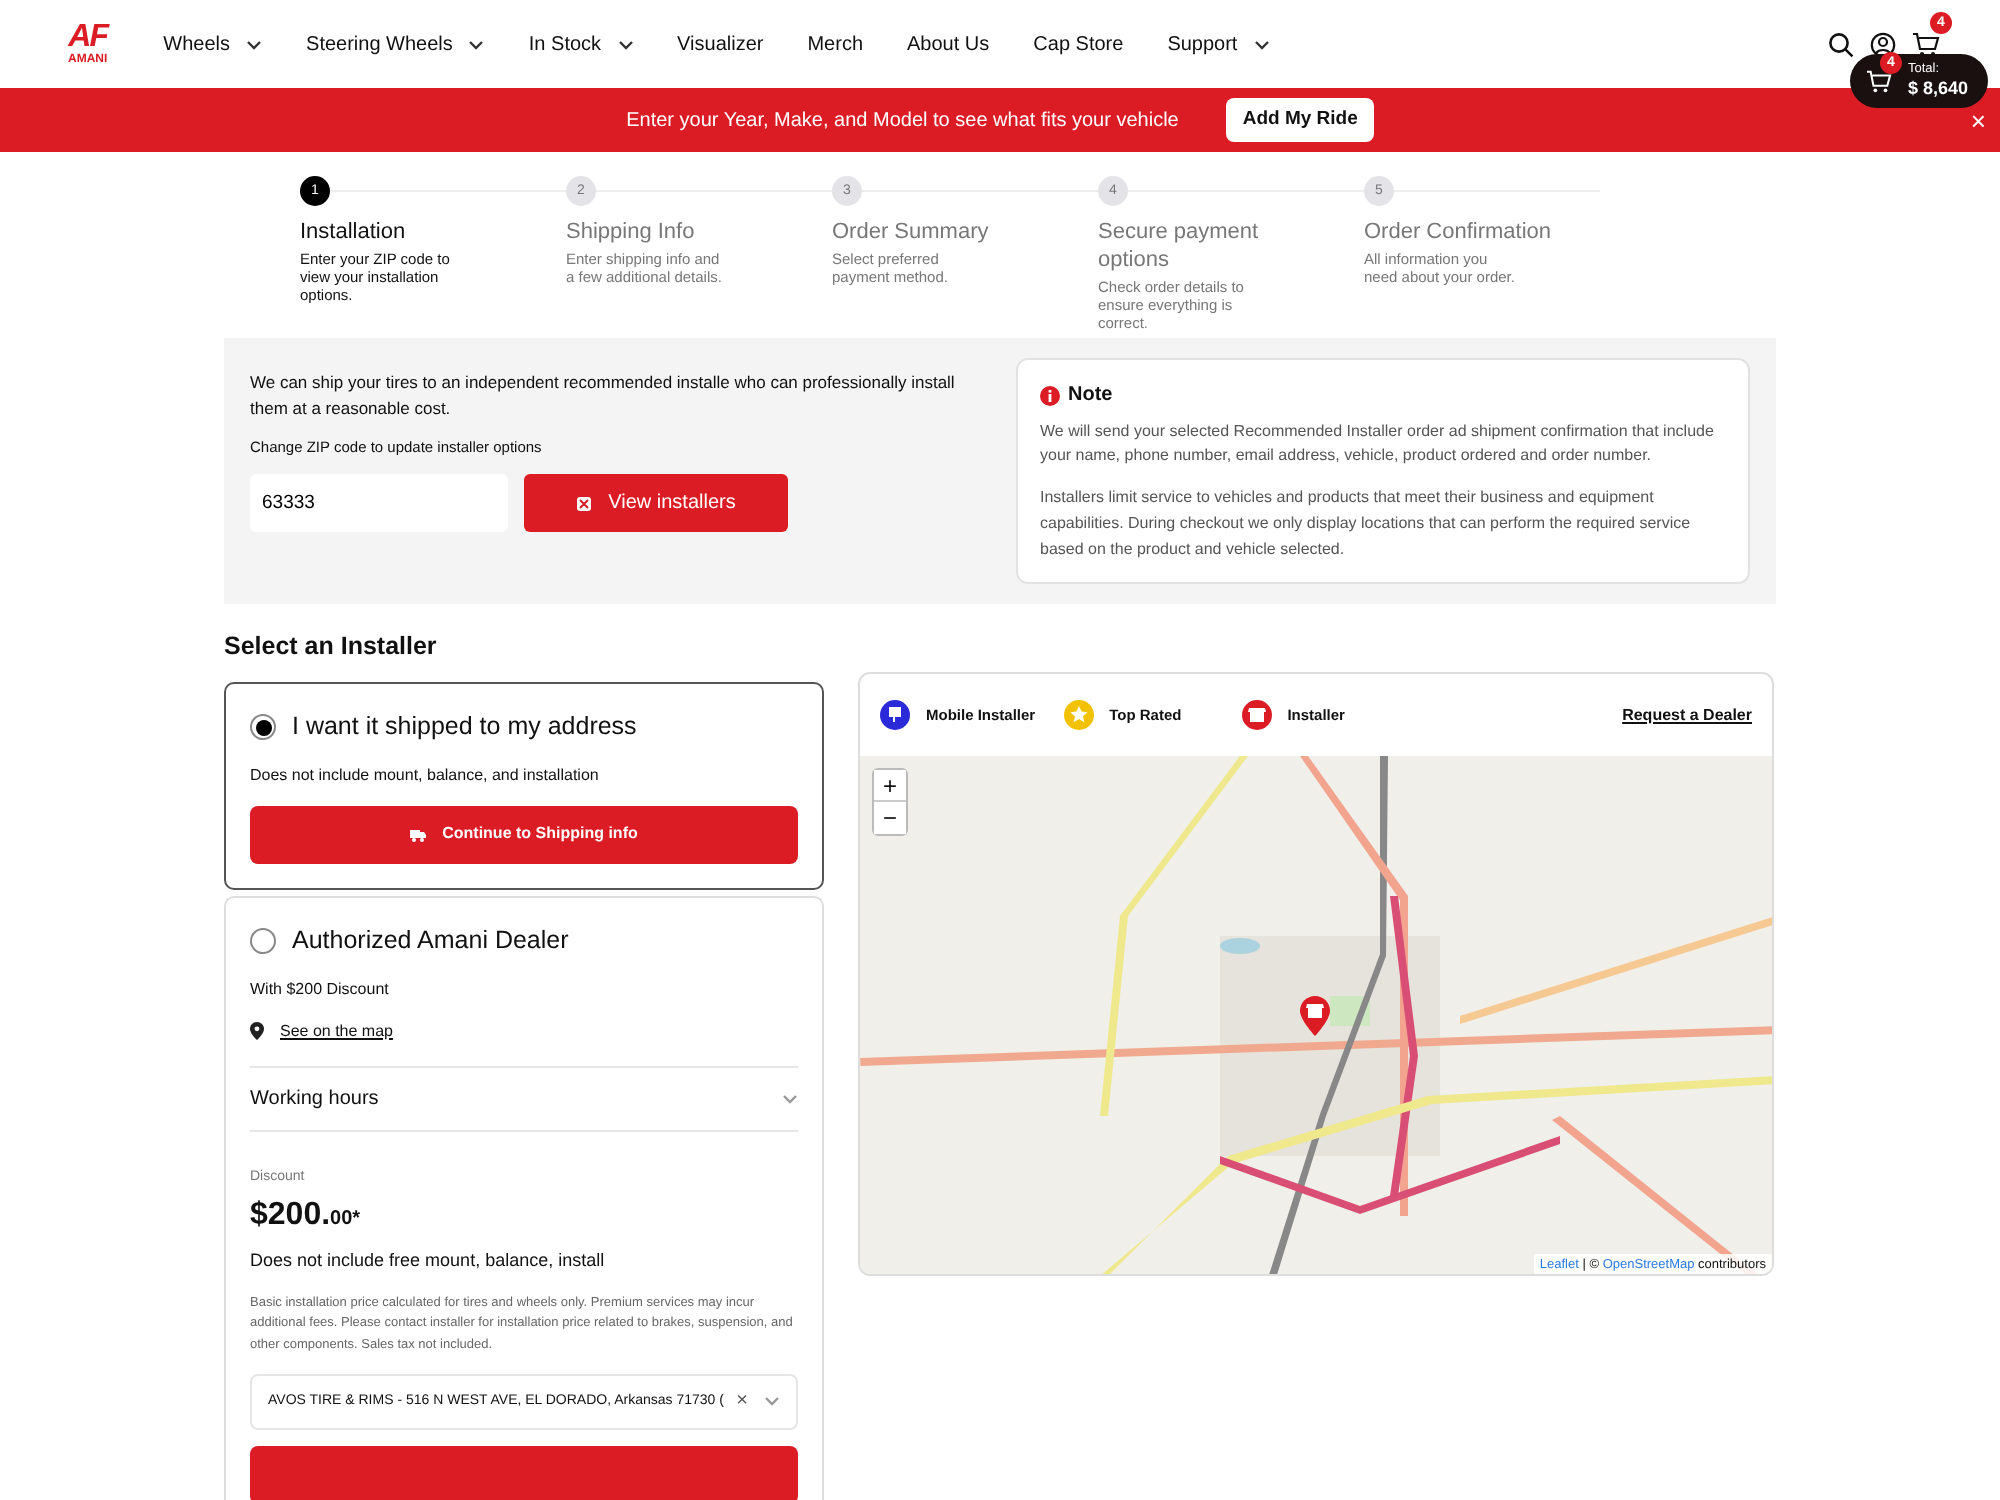  Describe the element at coordinates (1687, 715) in the screenshot. I see `request-dealer-link: Request a Dealer` at that location.